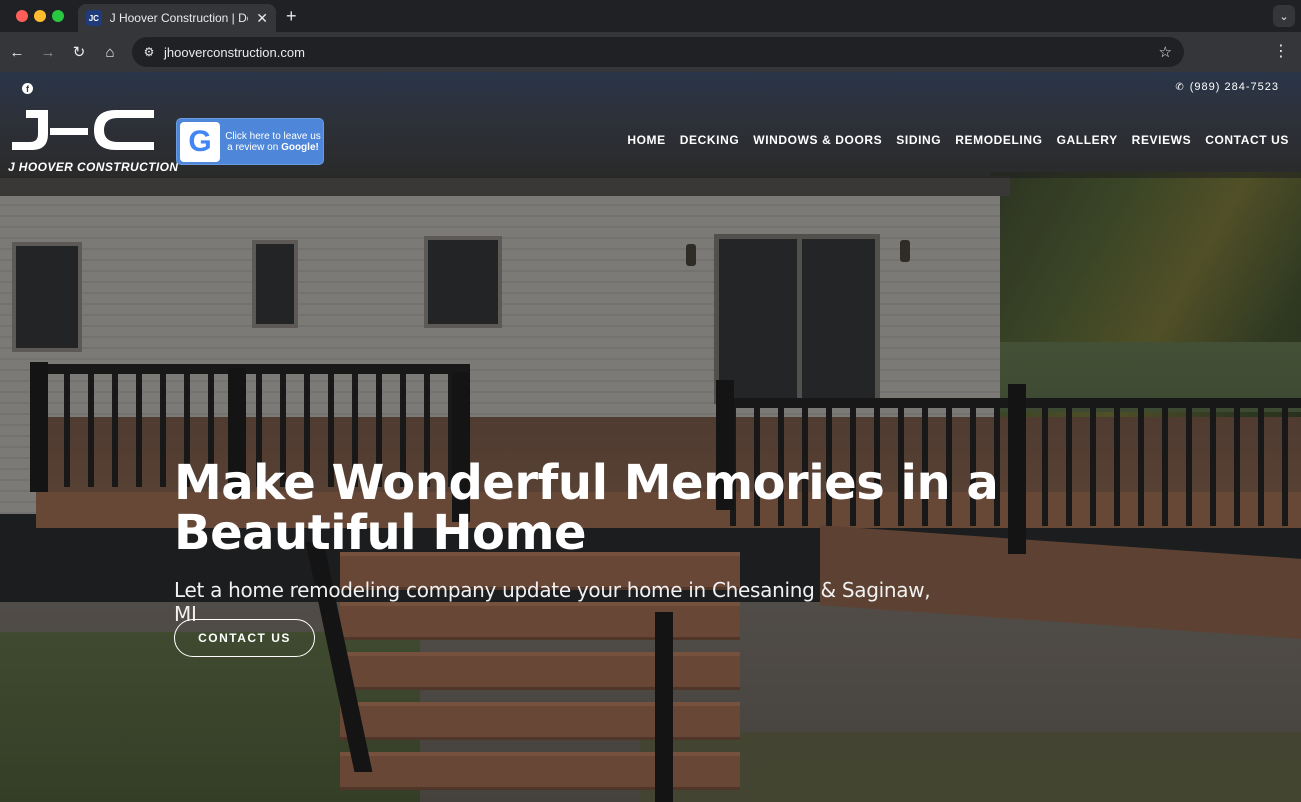  Describe the element at coordinates (1281, 52) in the screenshot. I see `browser-menu-icon: ⋮` at that location.